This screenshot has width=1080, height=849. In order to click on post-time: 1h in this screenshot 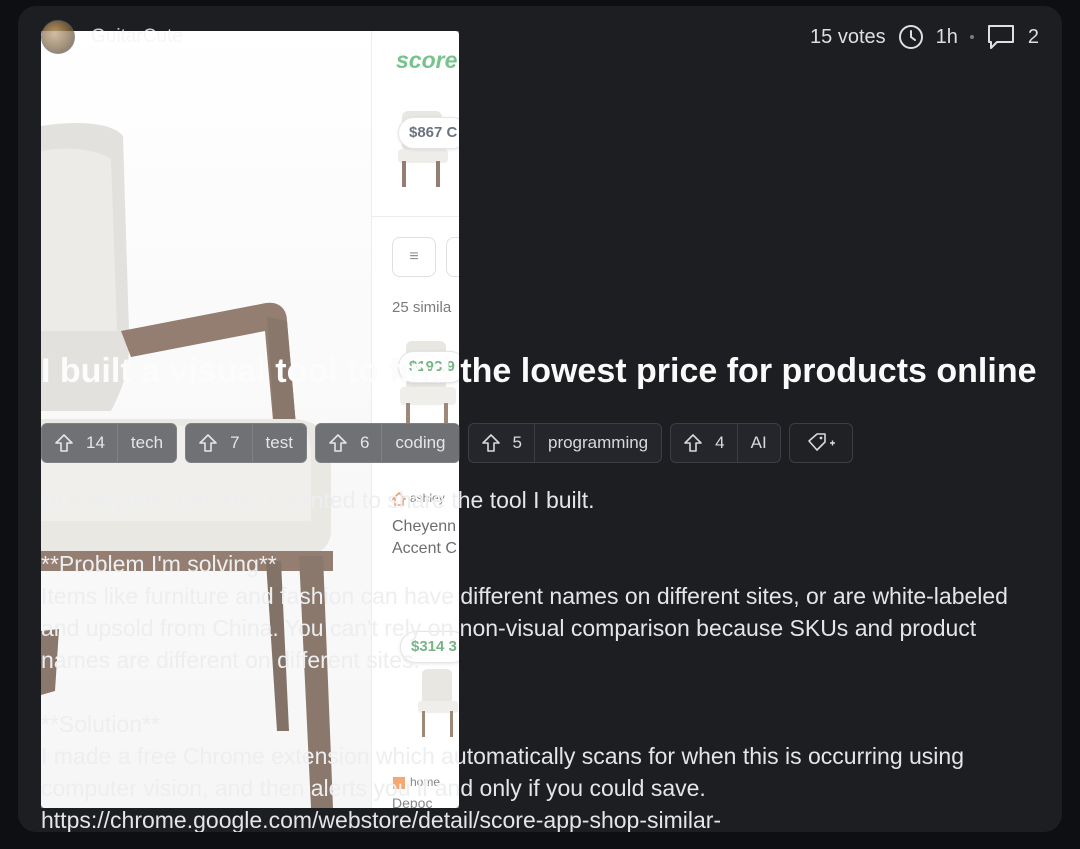, I will do `click(946, 36)`.